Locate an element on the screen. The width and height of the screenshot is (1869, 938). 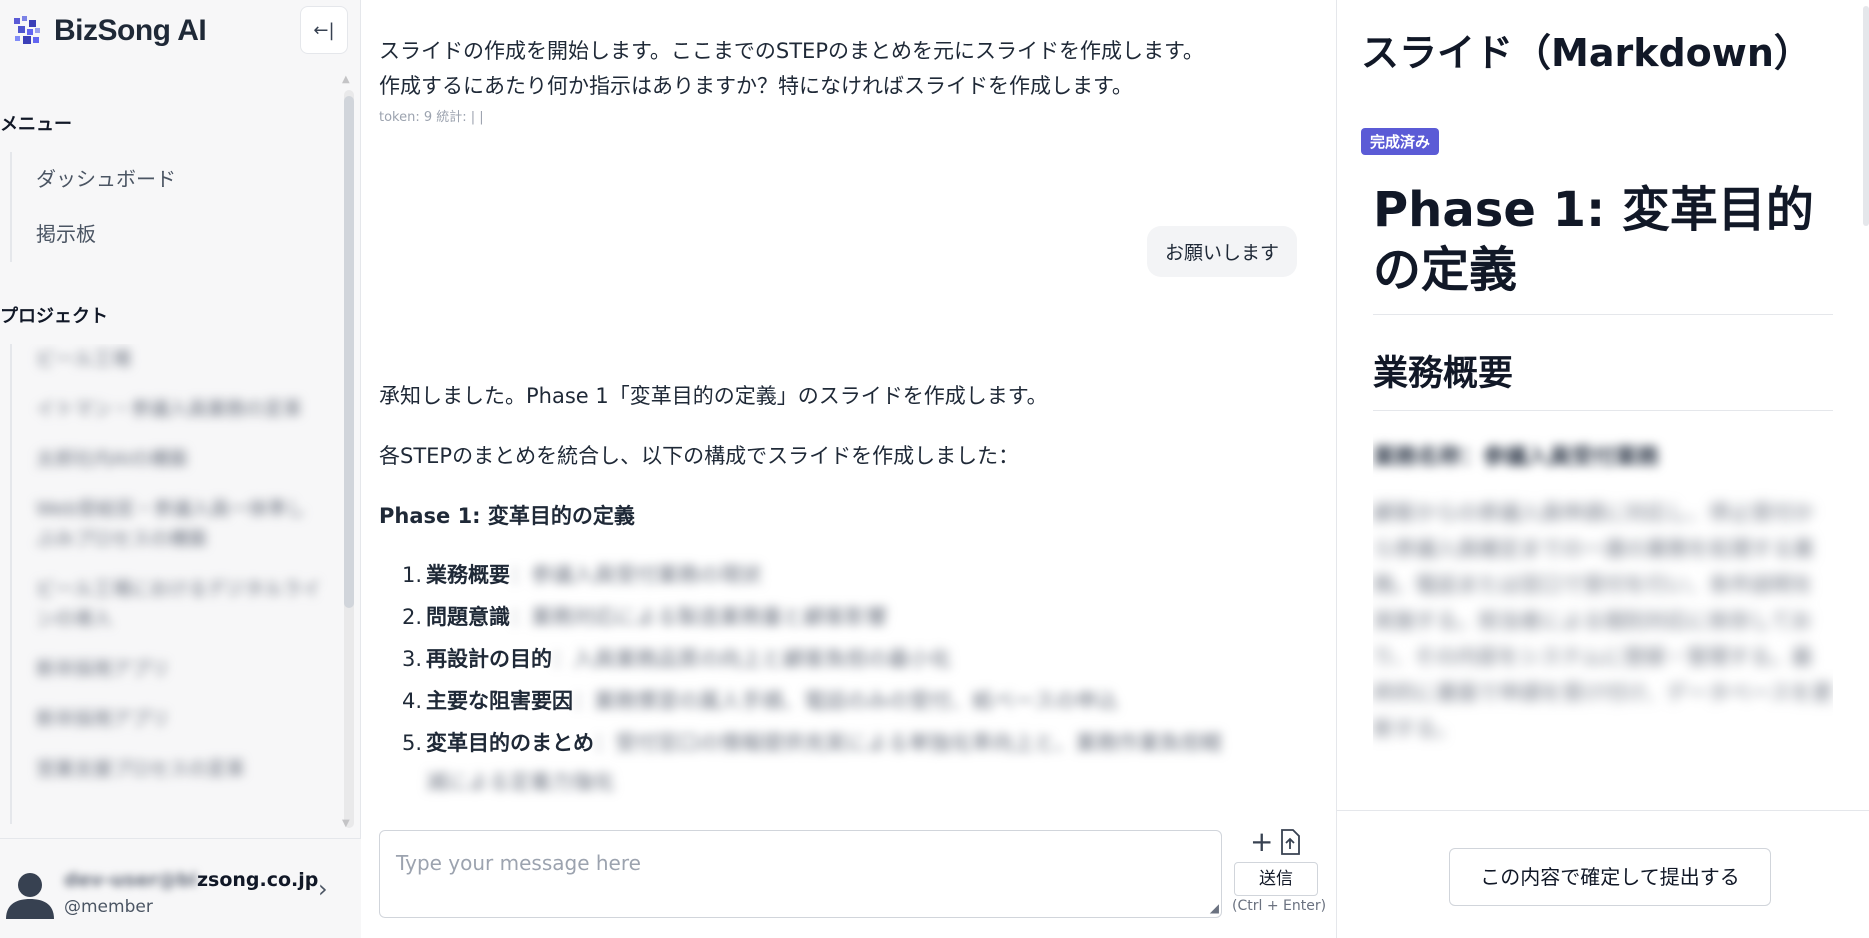
user-email-domain: zsong.co.jp is located at coordinates (257, 880).